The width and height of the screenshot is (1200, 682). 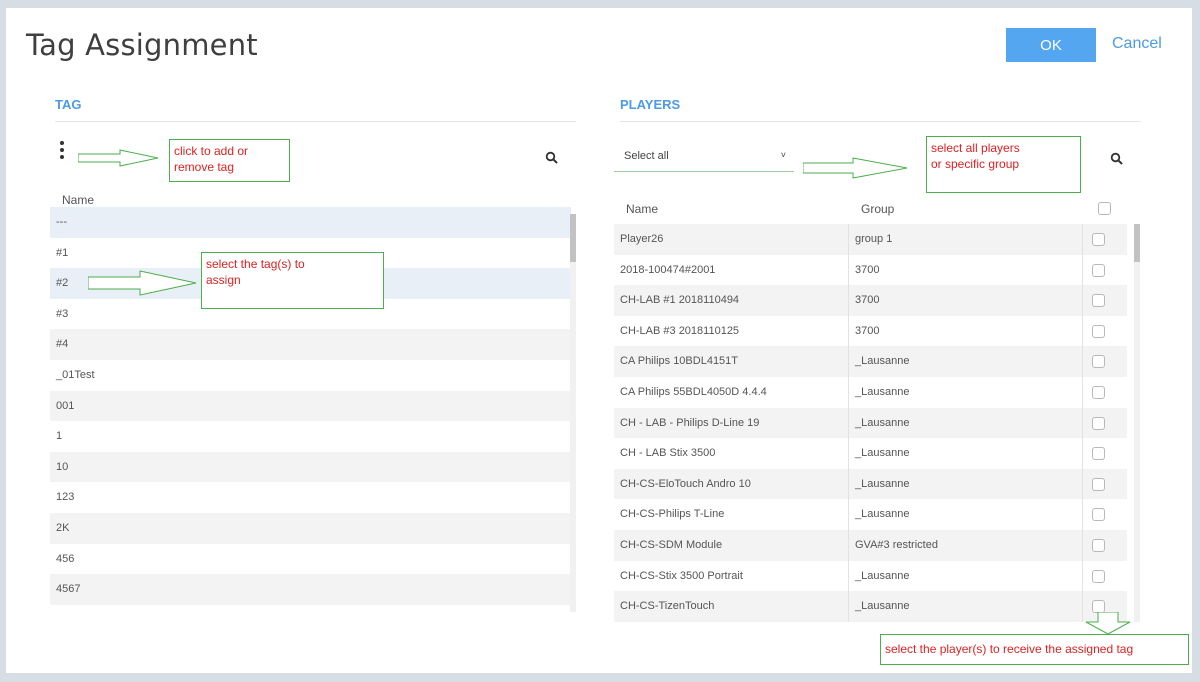 I want to click on player-name: CH-CS-SDM Module, so click(x=671, y=544).